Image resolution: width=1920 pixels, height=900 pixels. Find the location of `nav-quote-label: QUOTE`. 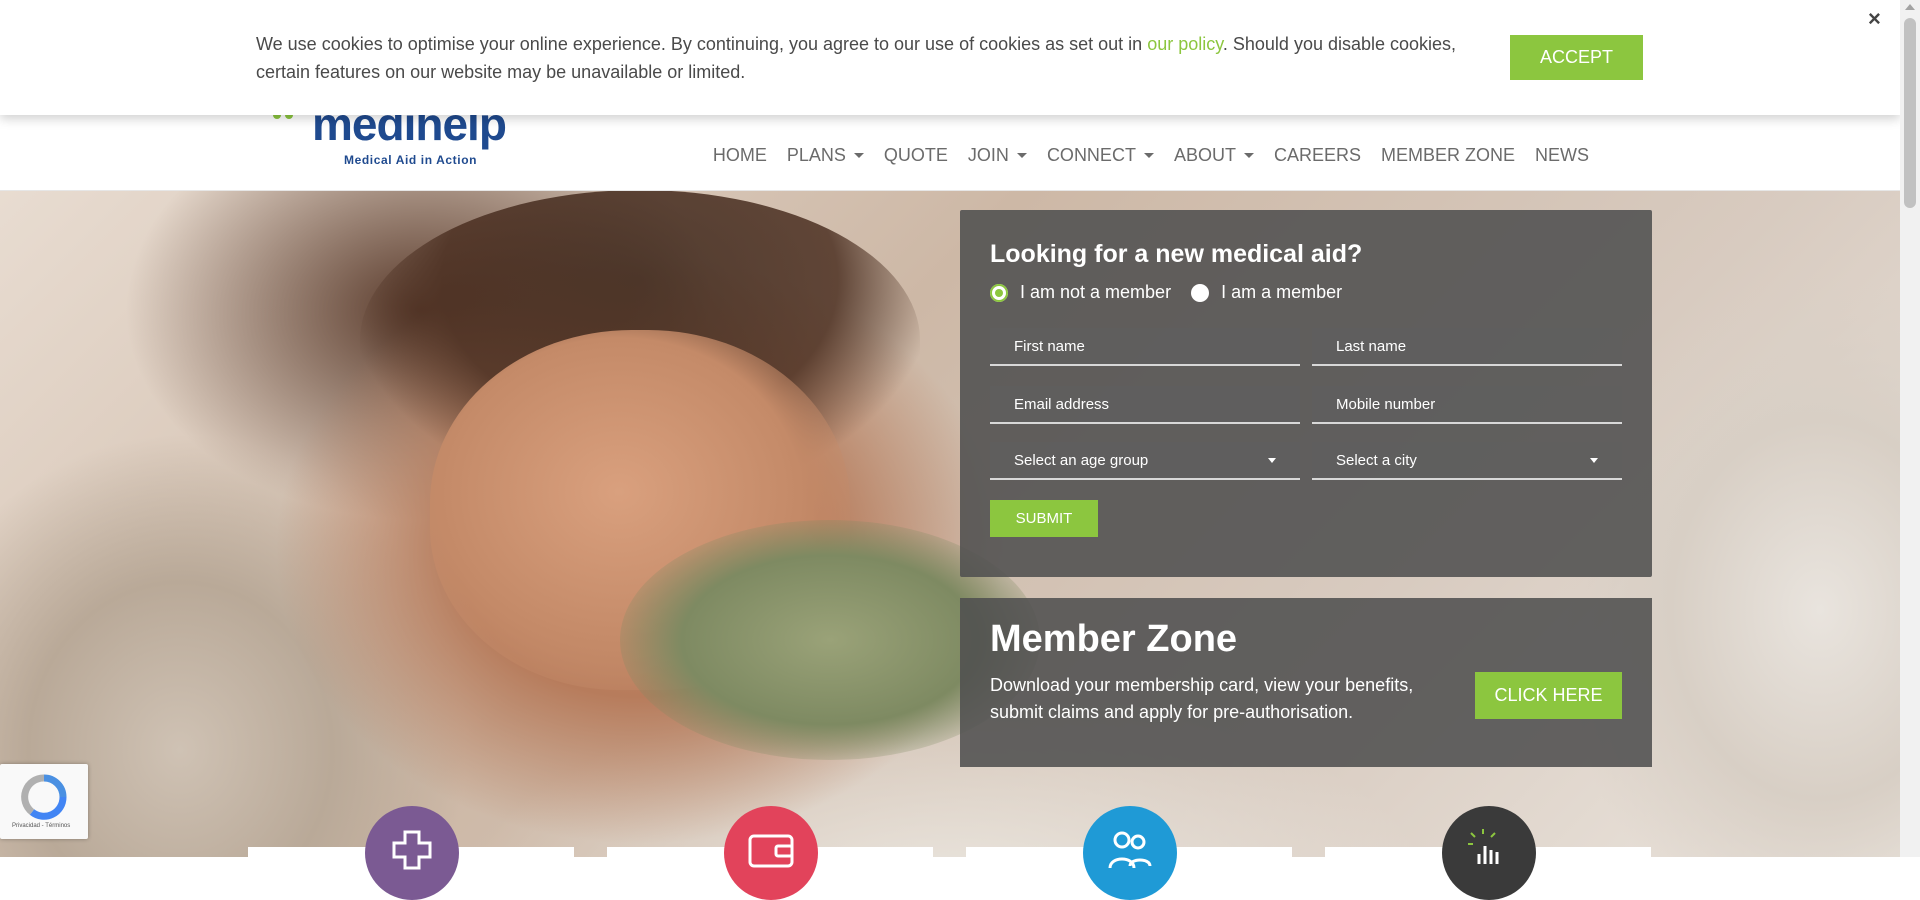

nav-quote-label: QUOTE is located at coordinates (915, 155).